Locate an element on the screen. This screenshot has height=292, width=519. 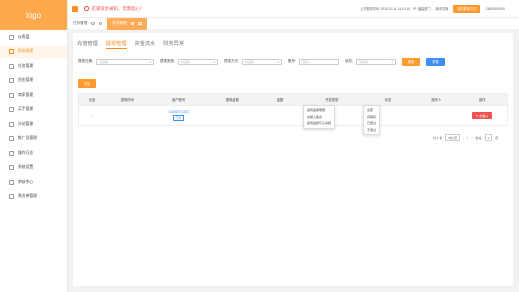
sidebar-item: 任务管理 is located at coordinates (33, 66).